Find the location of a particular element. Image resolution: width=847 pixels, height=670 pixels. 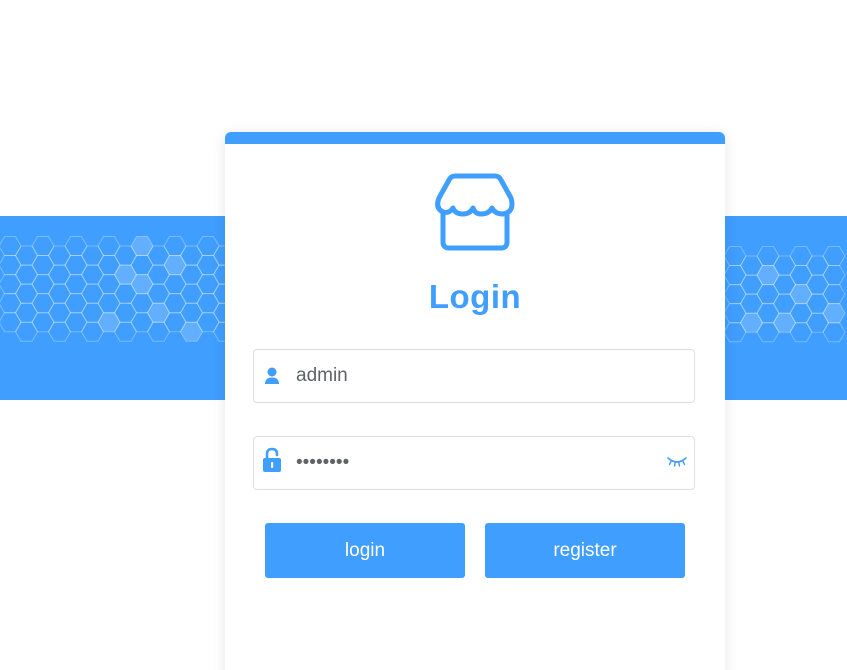

page-title: Login is located at coordinates (475, 296).